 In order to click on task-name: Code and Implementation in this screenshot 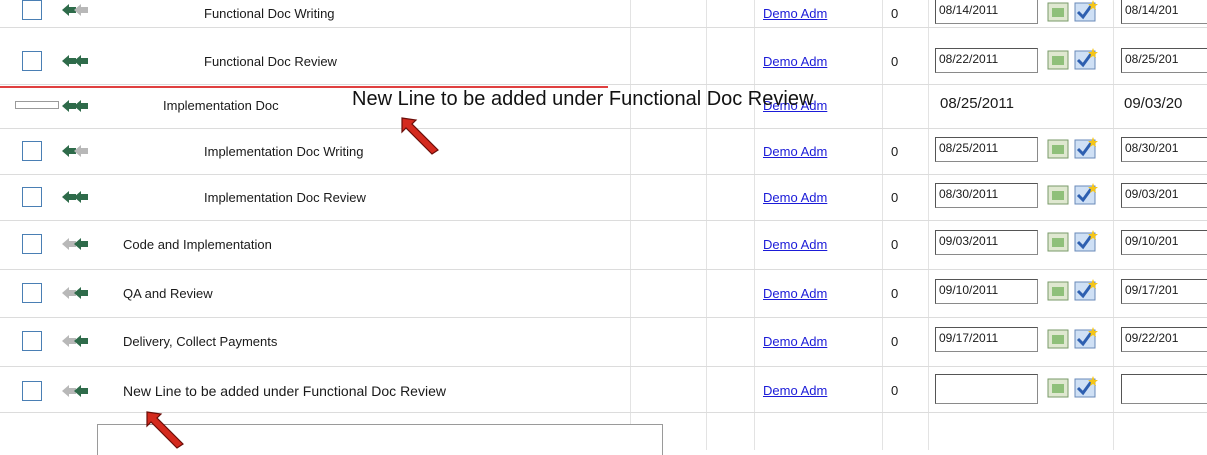, I will do `click(197, 244)`.